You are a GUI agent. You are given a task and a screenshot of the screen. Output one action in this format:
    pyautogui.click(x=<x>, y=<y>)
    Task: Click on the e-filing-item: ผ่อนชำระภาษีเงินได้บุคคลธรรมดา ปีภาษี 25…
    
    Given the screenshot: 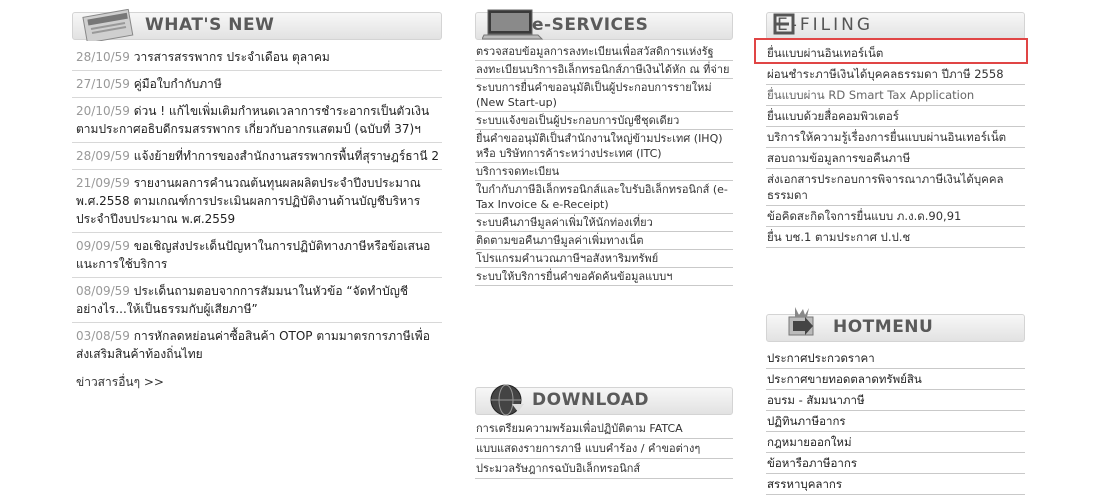 What is the action you would take?
    pyautogui.click(x=895, y=74)
    